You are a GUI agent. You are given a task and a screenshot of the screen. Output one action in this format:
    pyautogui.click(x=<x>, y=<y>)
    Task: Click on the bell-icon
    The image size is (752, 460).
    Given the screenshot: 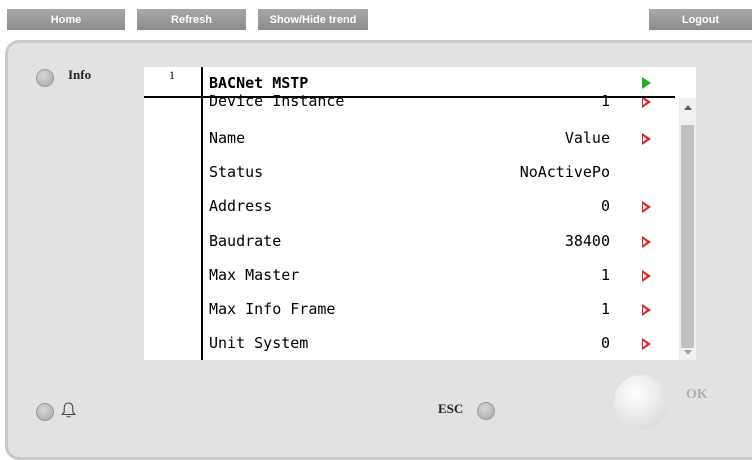 What is the action you would take?
    pyautogui.click(x=68, y=410)
    